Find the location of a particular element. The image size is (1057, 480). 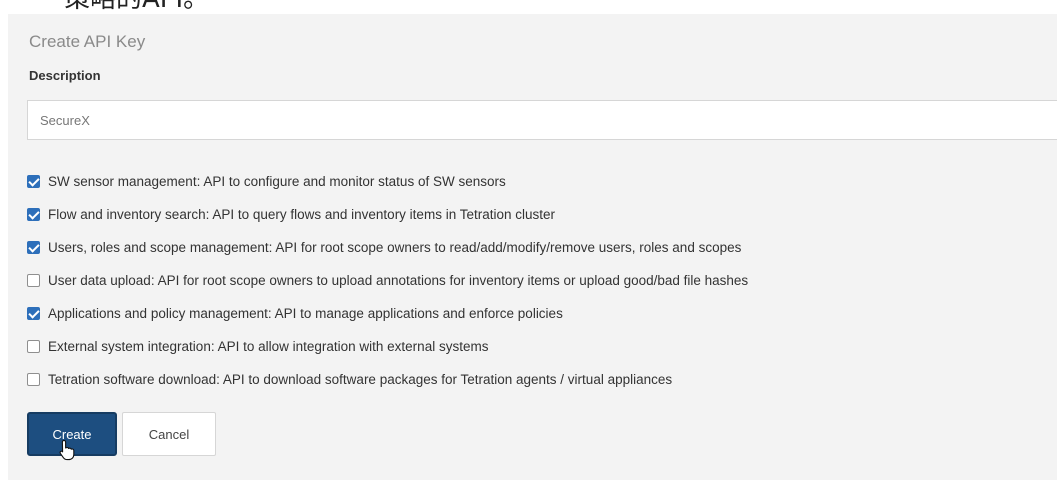

caption-fragment: 策略的API。 is located at coordinates (136, 7).